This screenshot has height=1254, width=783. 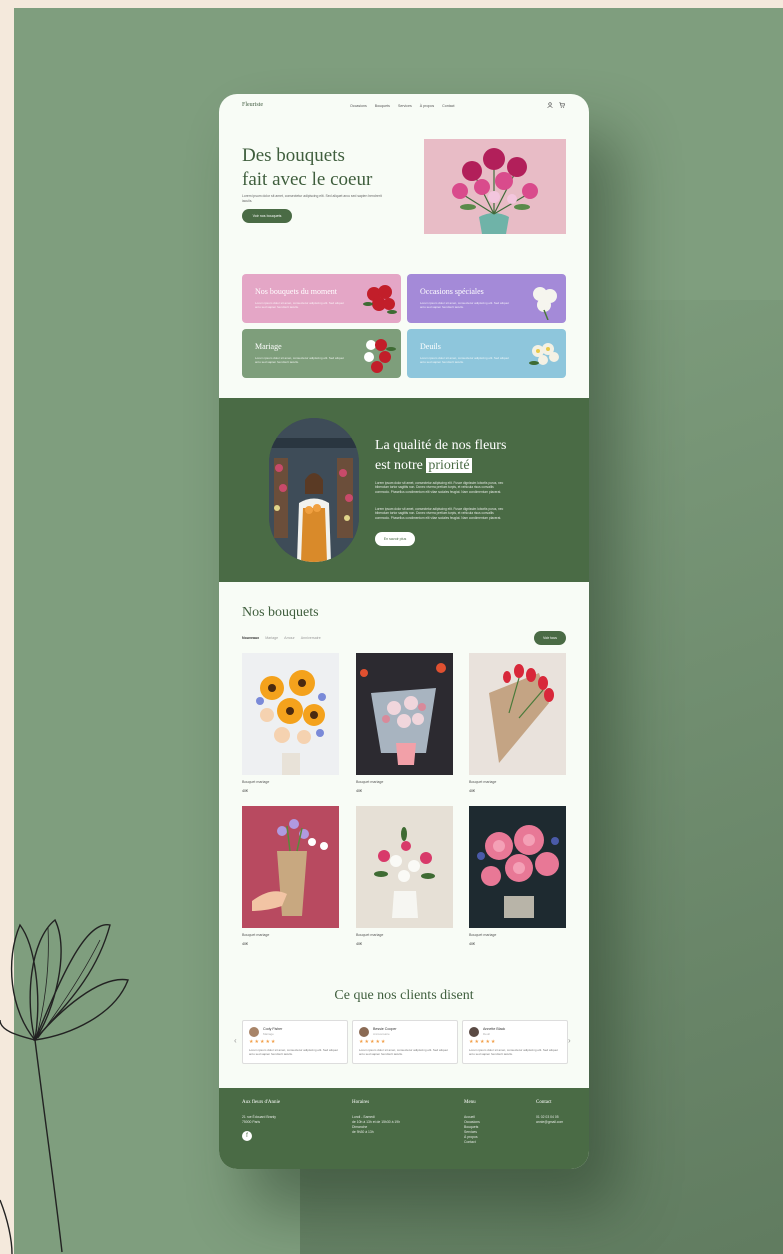 What do you see at coordinates (296, 291) in the screenshot?
I see `category-title: Nos bouquets du moment` at bounding box center [296, 291].